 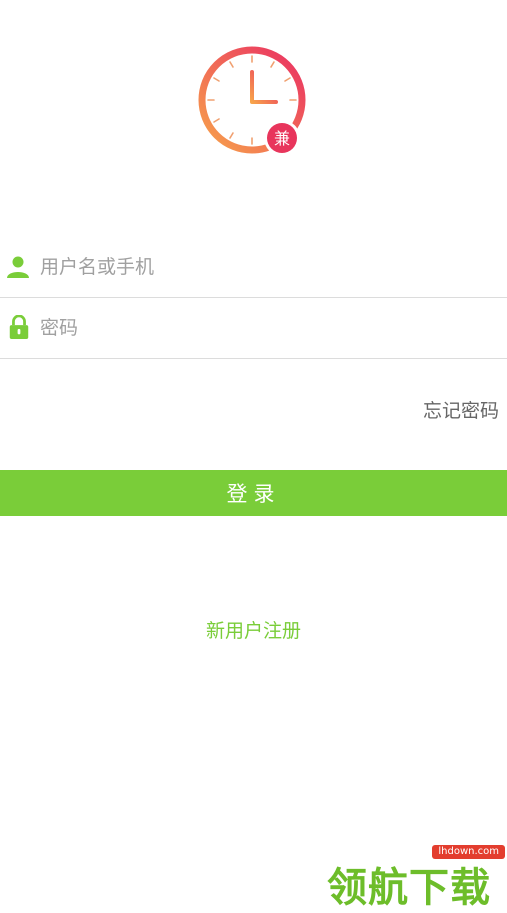 What do you see at coordinates (260, 328) in the screenshot?
I see `password-input` at bounding box center [260, 328].